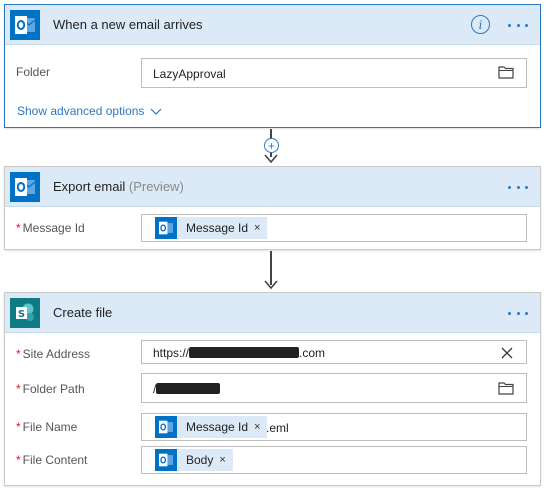 Image resolution: width=545 pixels, height=491 pixels. Describe the element at coordinates (47, 427) in the screenshot. I see `file-name-label: * File Name` at that location.